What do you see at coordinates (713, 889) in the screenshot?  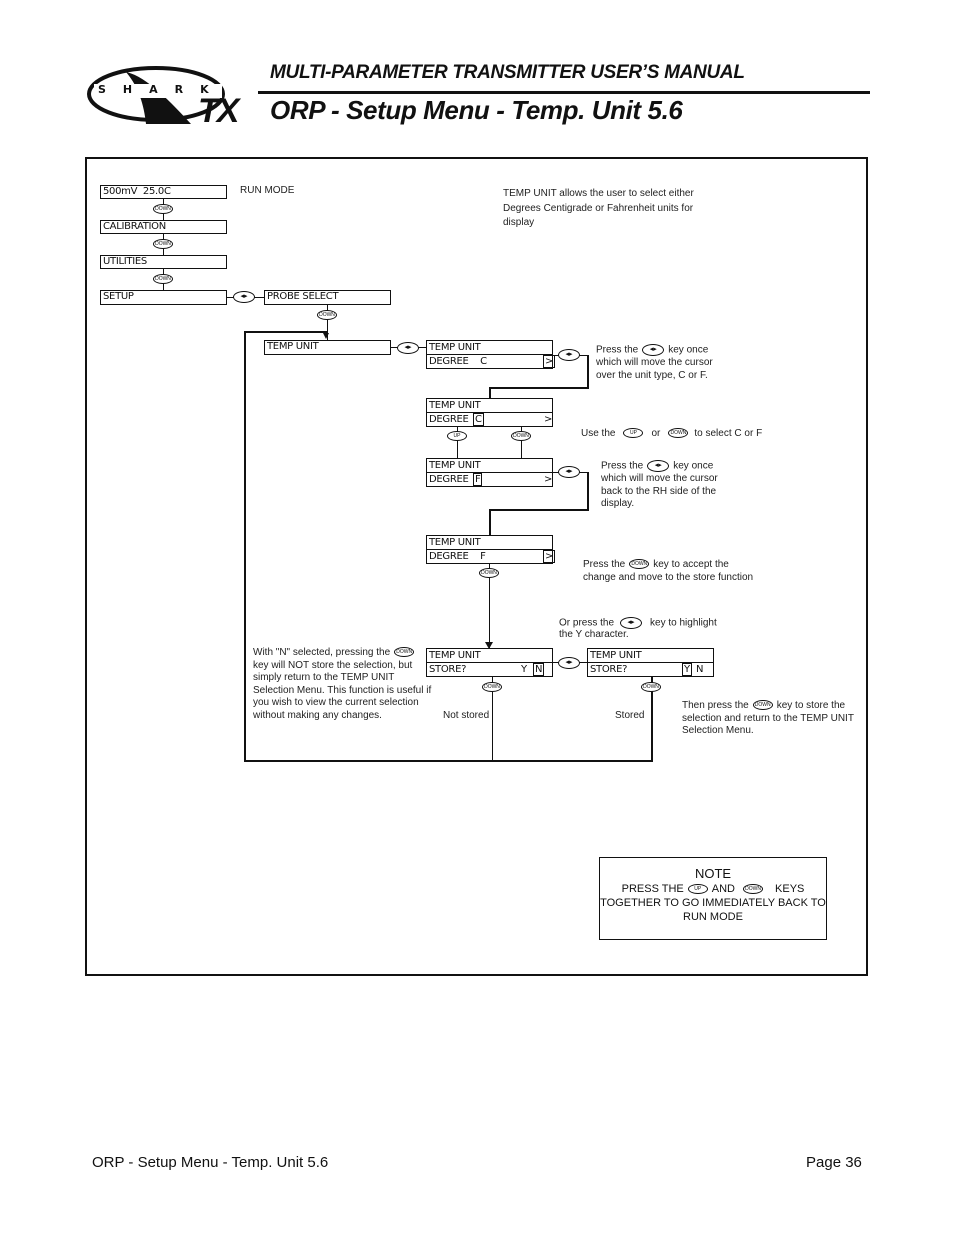 I see `note-line-1: PRESS THE UP AND DOWN KEYS` at bounding box center [713, 889].